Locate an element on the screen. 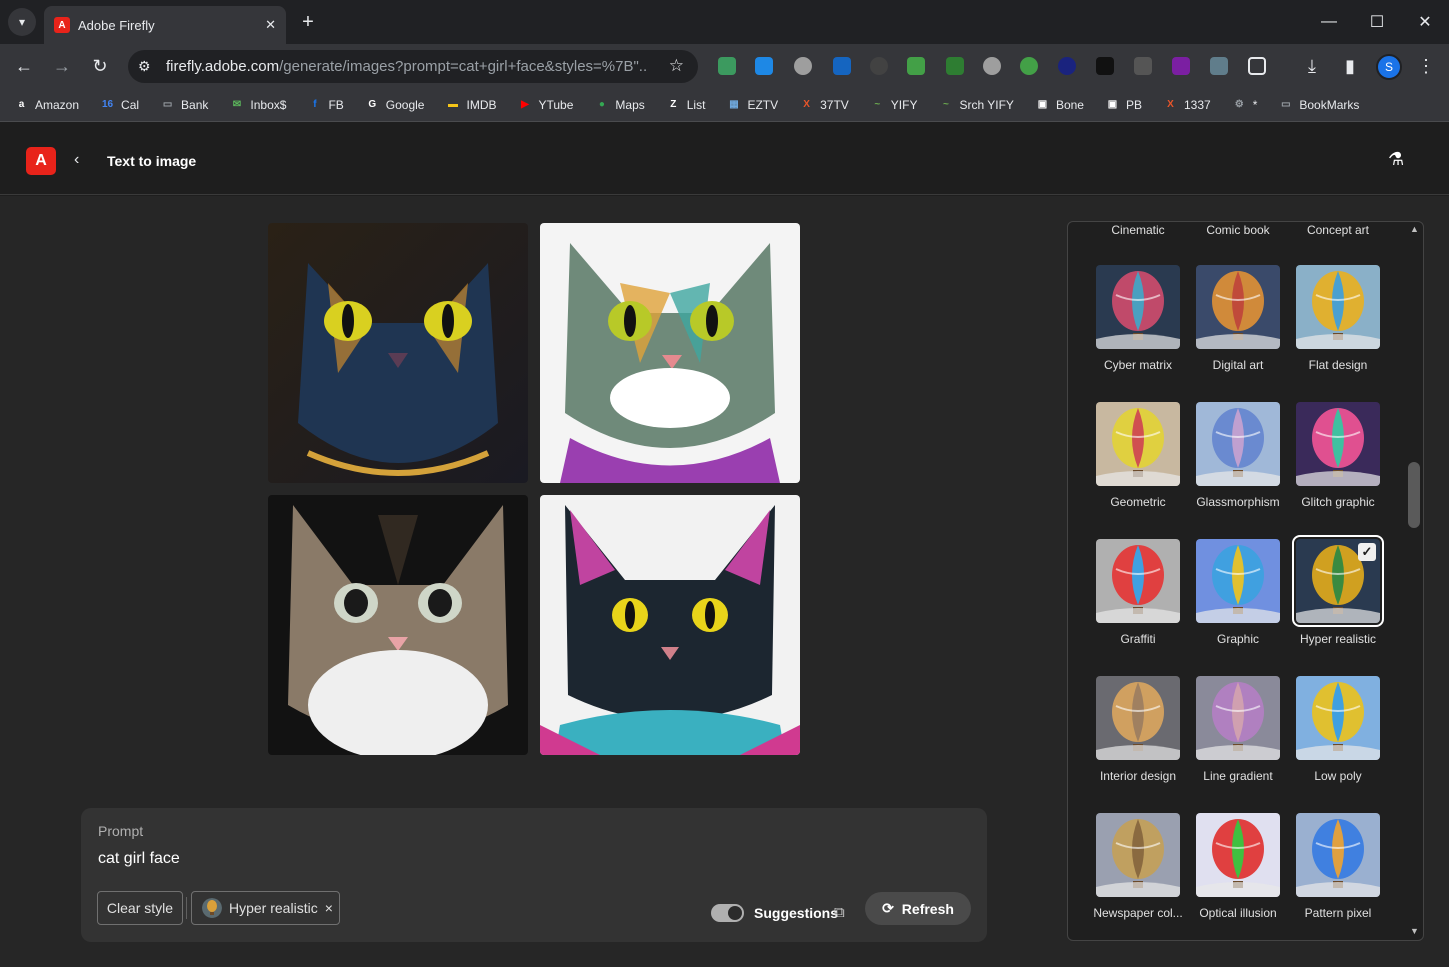 The image size is (1449, 967). x-icon: X is located at coordinates (1170, 104).